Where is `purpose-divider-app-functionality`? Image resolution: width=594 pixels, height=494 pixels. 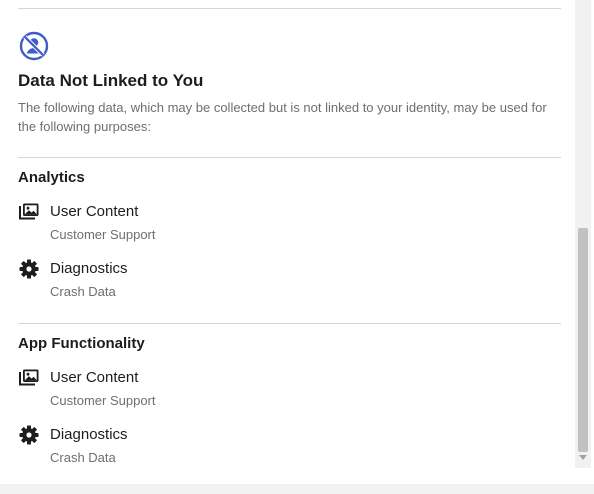 purpose-divider-app-functionality is located at coordinates (289, 323).